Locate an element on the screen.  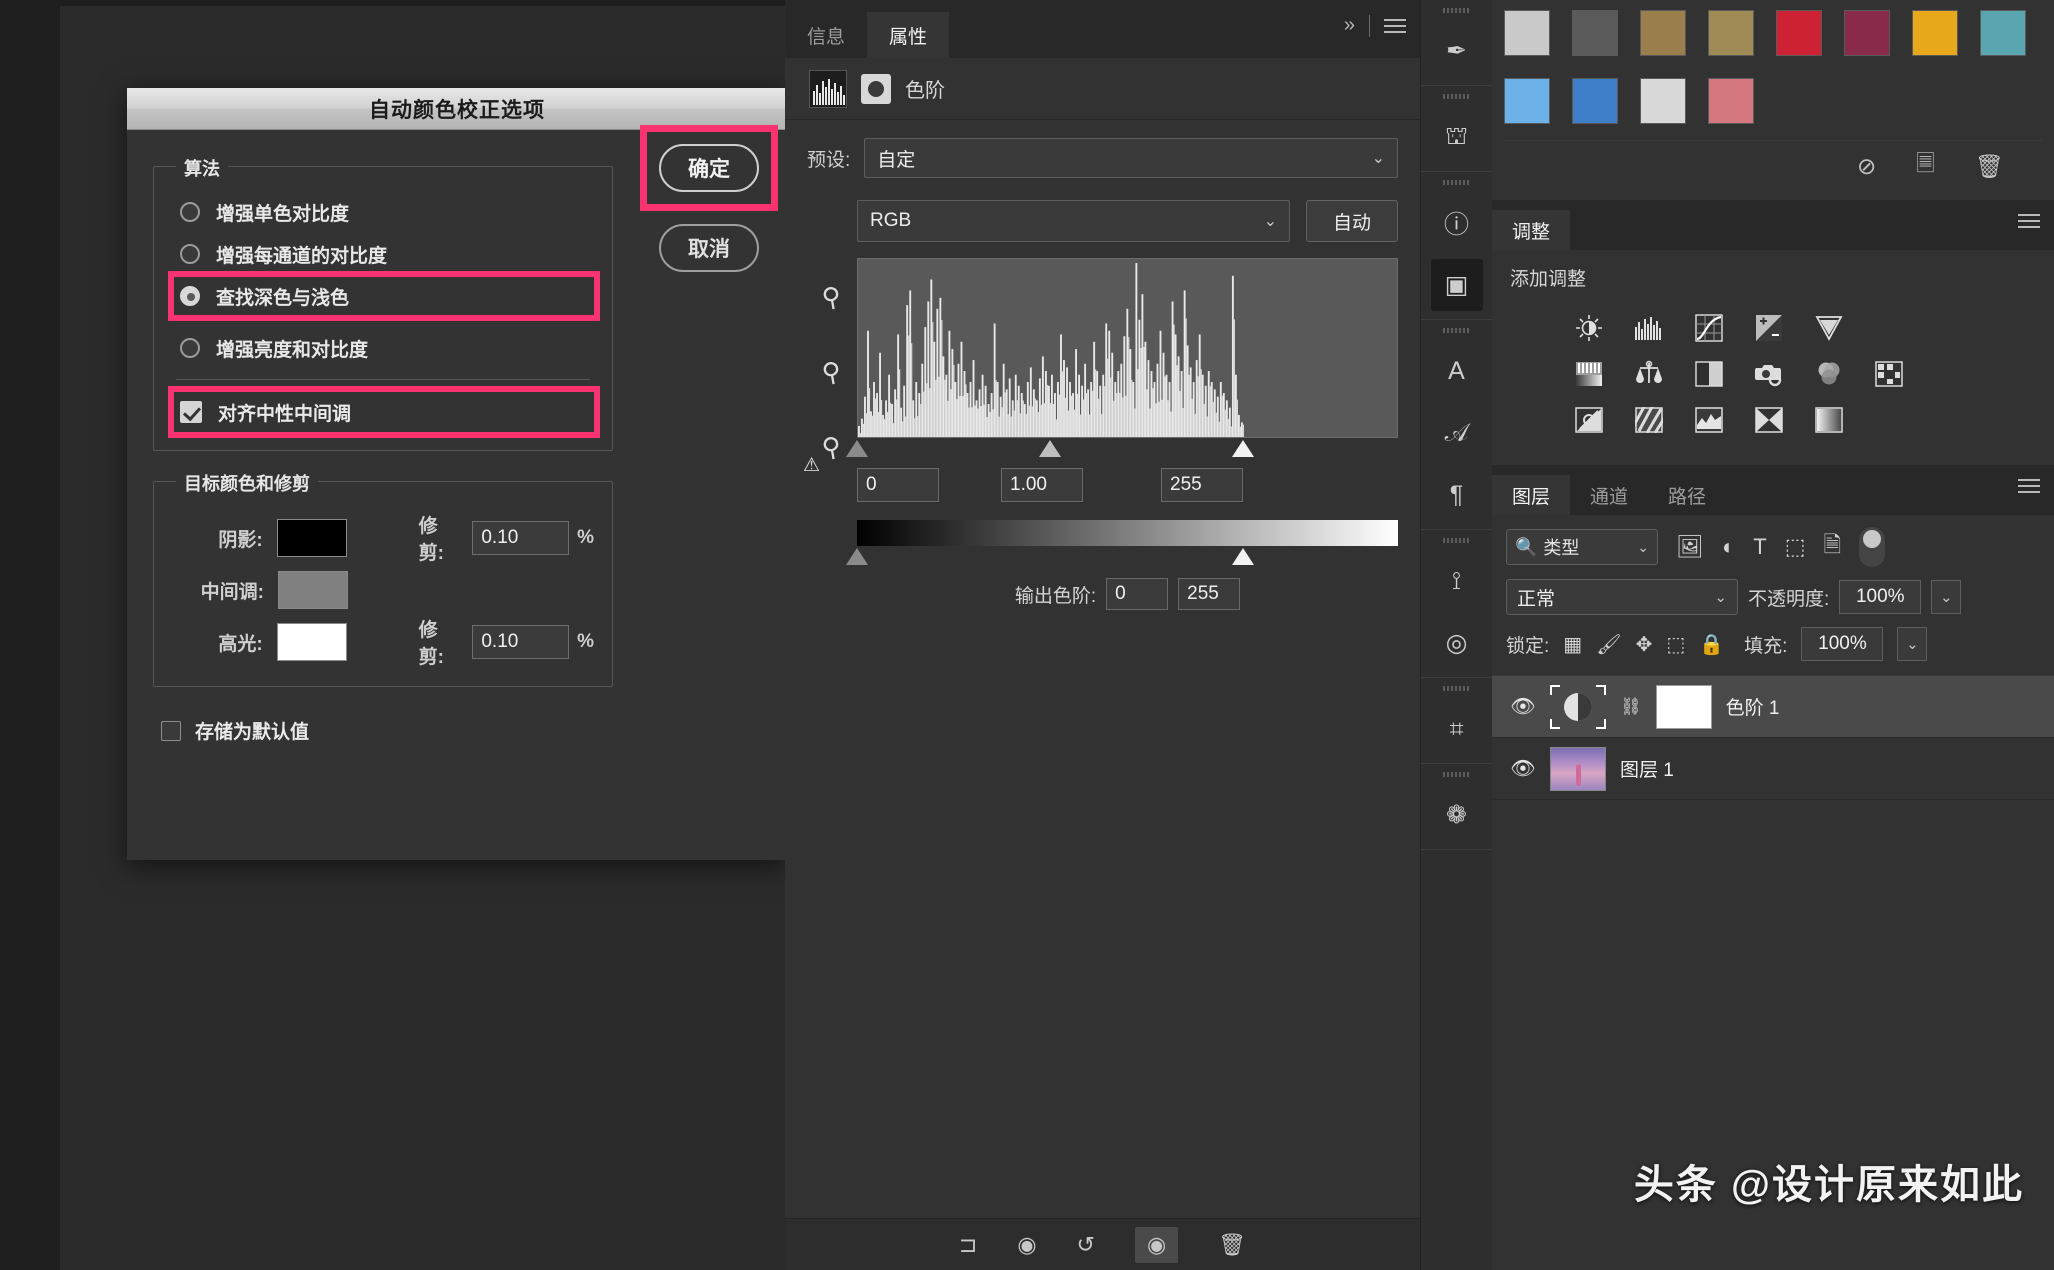
layer-thumbnail is located at coordinates (1578, 768).